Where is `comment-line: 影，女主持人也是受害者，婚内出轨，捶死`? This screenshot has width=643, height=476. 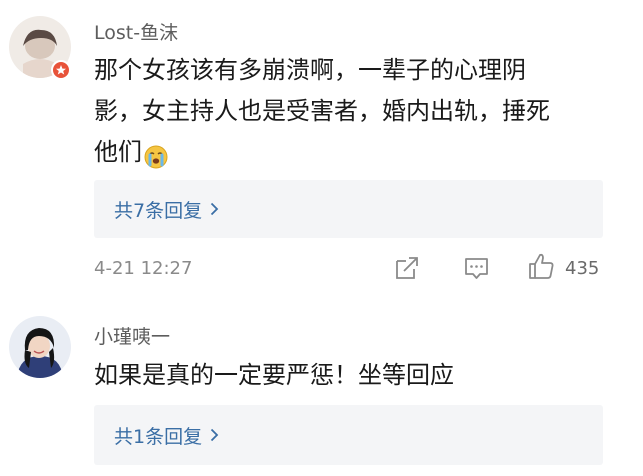 comment-line: 影，女主持人也是受害者，婚内出轨，捶死 is located at coordinates (322, 111).